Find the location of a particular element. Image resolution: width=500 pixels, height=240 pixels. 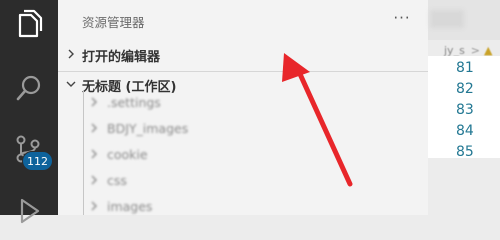

tree-item-settings: .settings is located at coordinates (243, 103).